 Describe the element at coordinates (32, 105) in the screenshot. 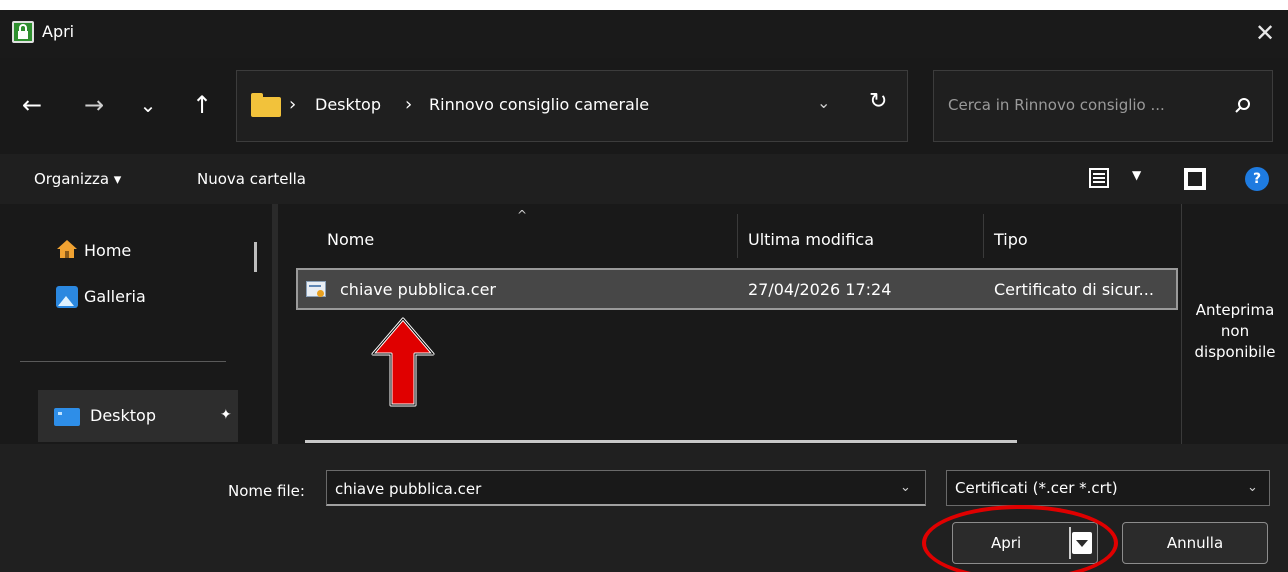

I see `back-arrow-icon: ←` at that location.